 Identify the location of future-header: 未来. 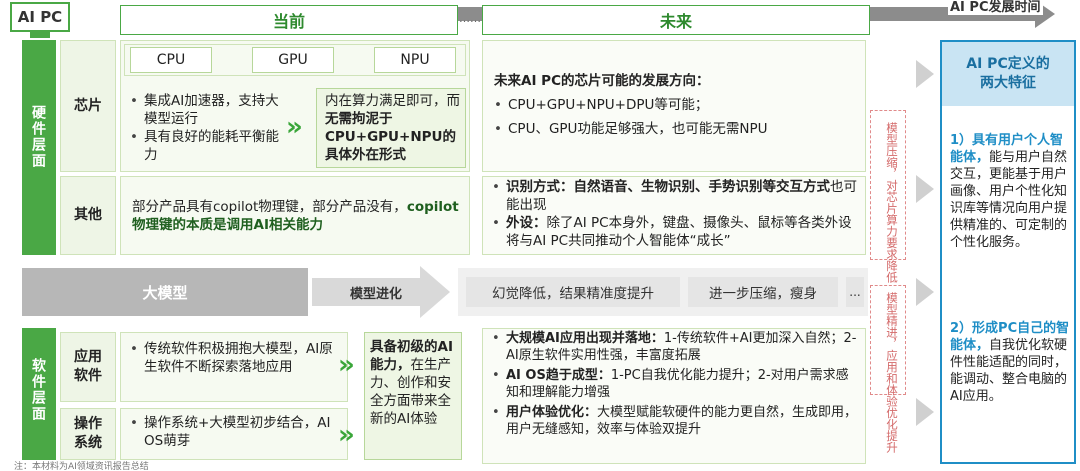
(676, 20).